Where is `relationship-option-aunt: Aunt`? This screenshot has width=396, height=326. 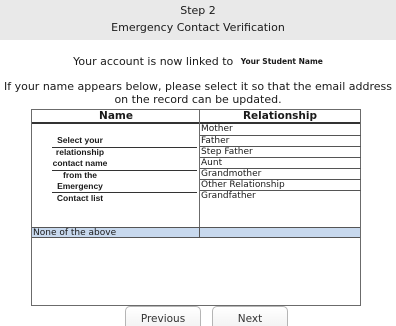
relationship-option-aunt: Aunt is located at coordinates (280, 162).